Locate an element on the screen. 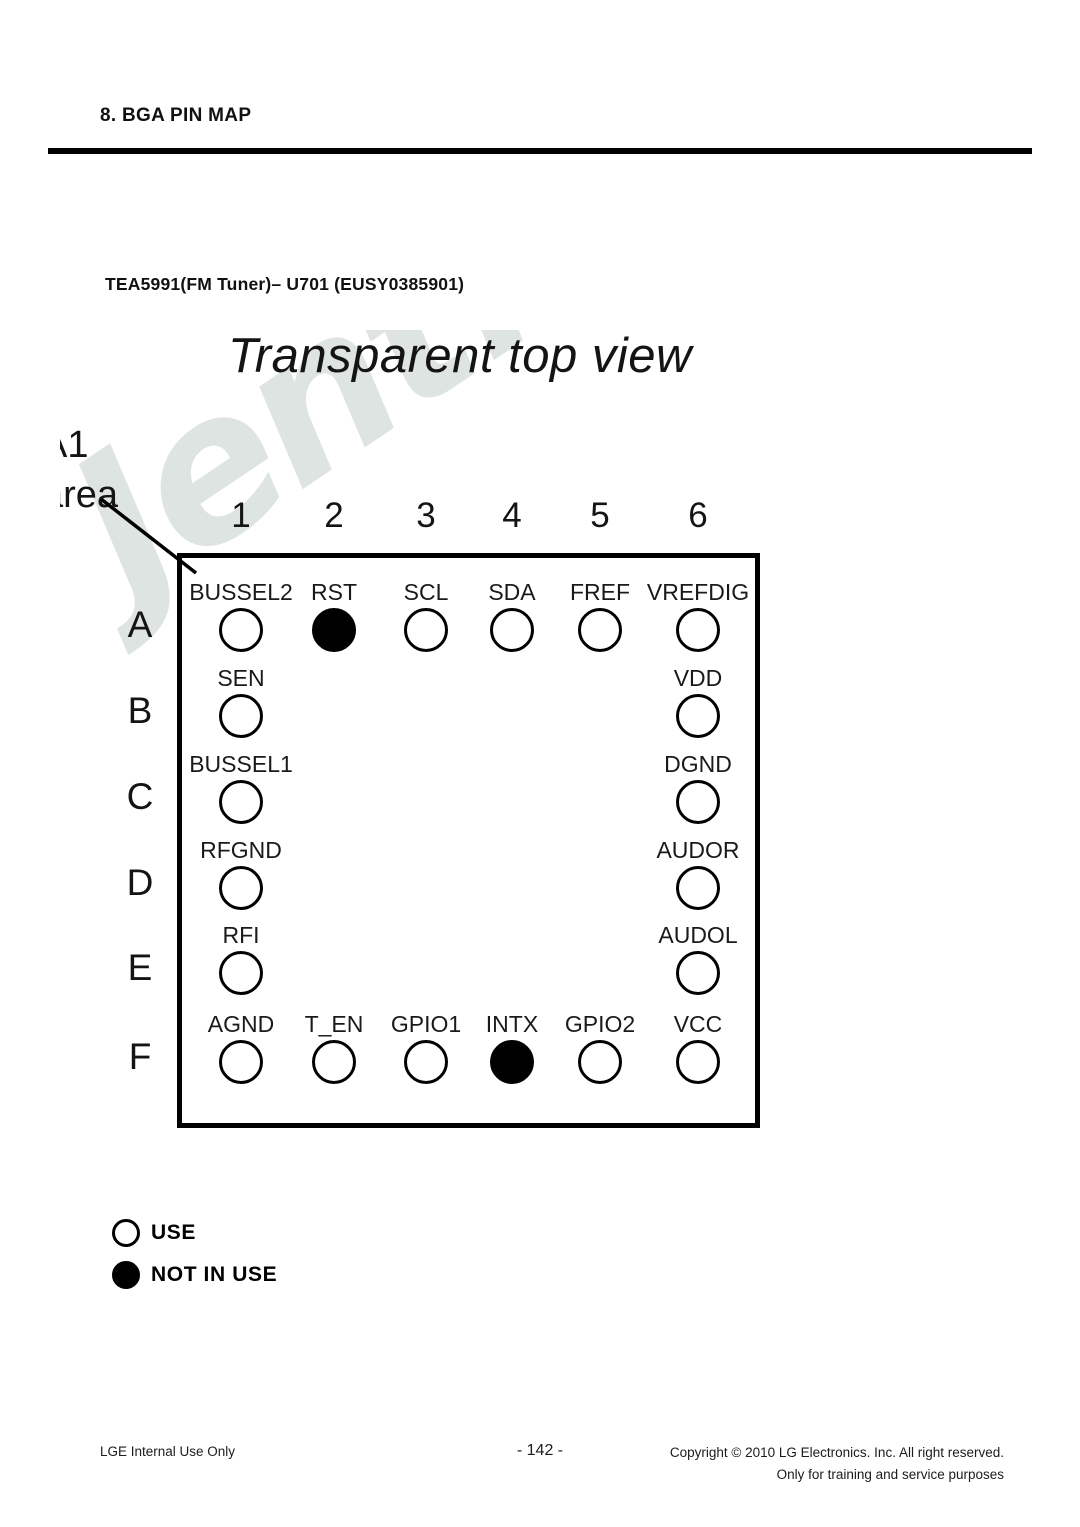  pad-label-F6: VCC is located at coordinates (698, 1024).